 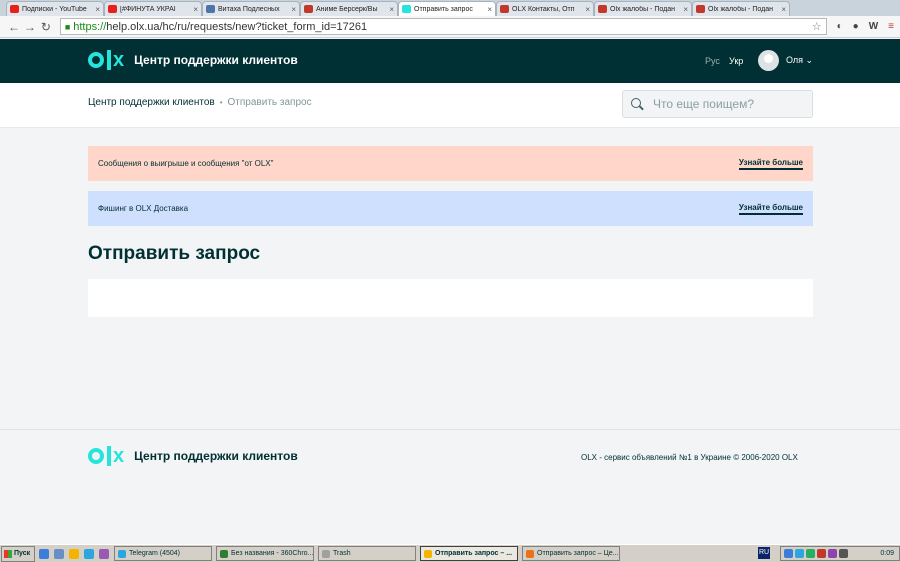 What do you see at coordinates (151, 102) in the screenshot?
I see `breadcrumb-home-link: Центр поддержки клиентов` at bounding box center [151, 102].